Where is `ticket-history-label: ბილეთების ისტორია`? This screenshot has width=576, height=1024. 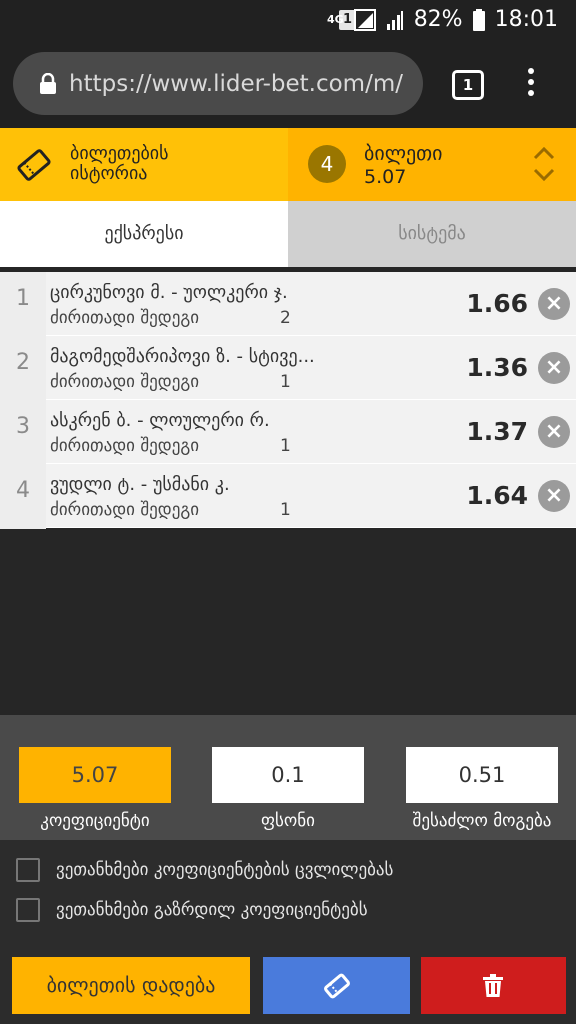 ticket-history-label: ბილეთების ისტორია is located at coordinates (119, 163).